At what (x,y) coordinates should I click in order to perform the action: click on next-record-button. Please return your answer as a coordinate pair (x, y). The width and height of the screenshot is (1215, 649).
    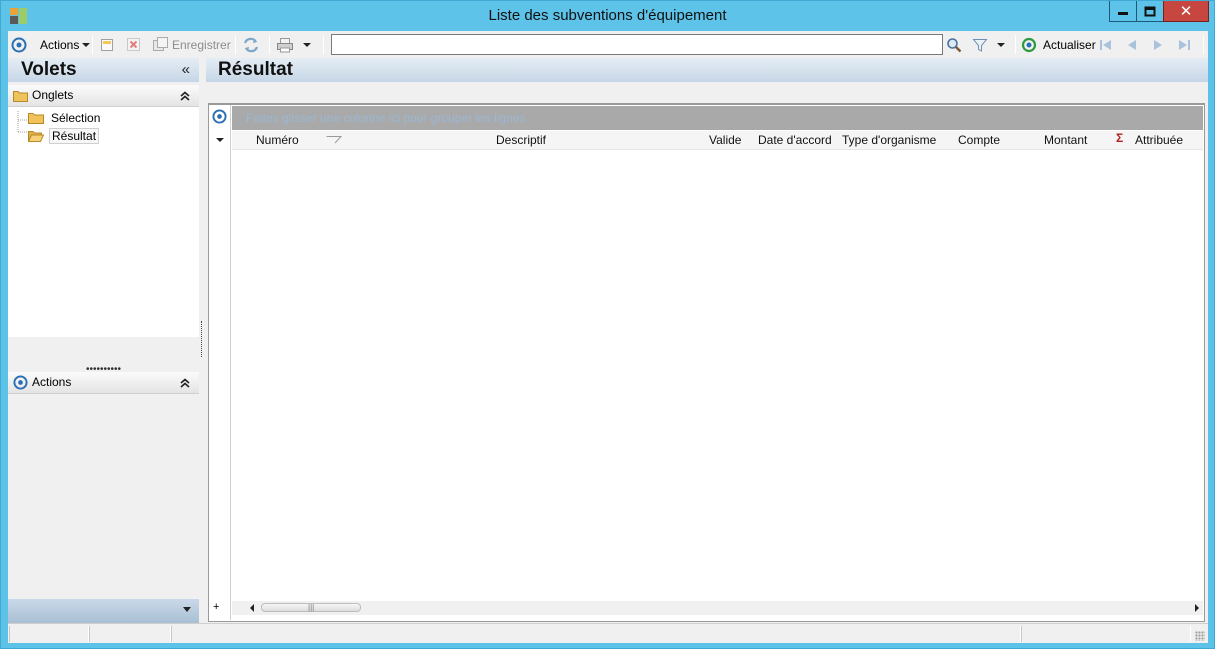
    Looking at the image, I should click on (1158, 44).